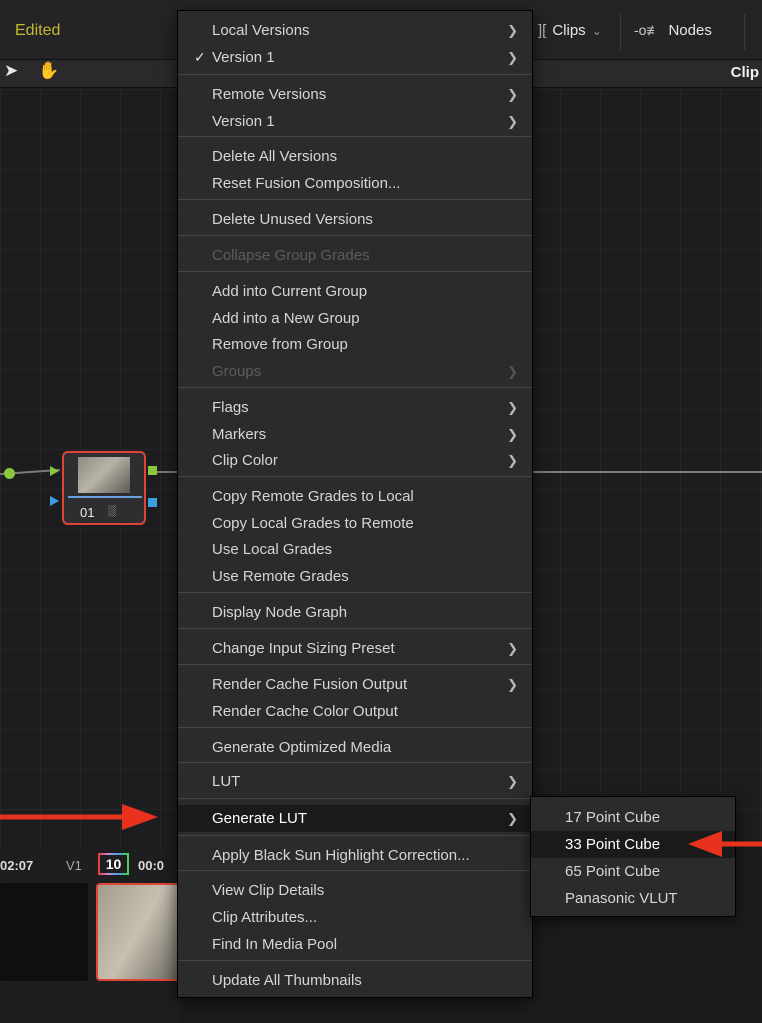 Image resolution: width=762 pixels, height=1023 pixels. I want to click on menu-item-collapse-group-grades: Collapse Group Grades, so click(355, 255).